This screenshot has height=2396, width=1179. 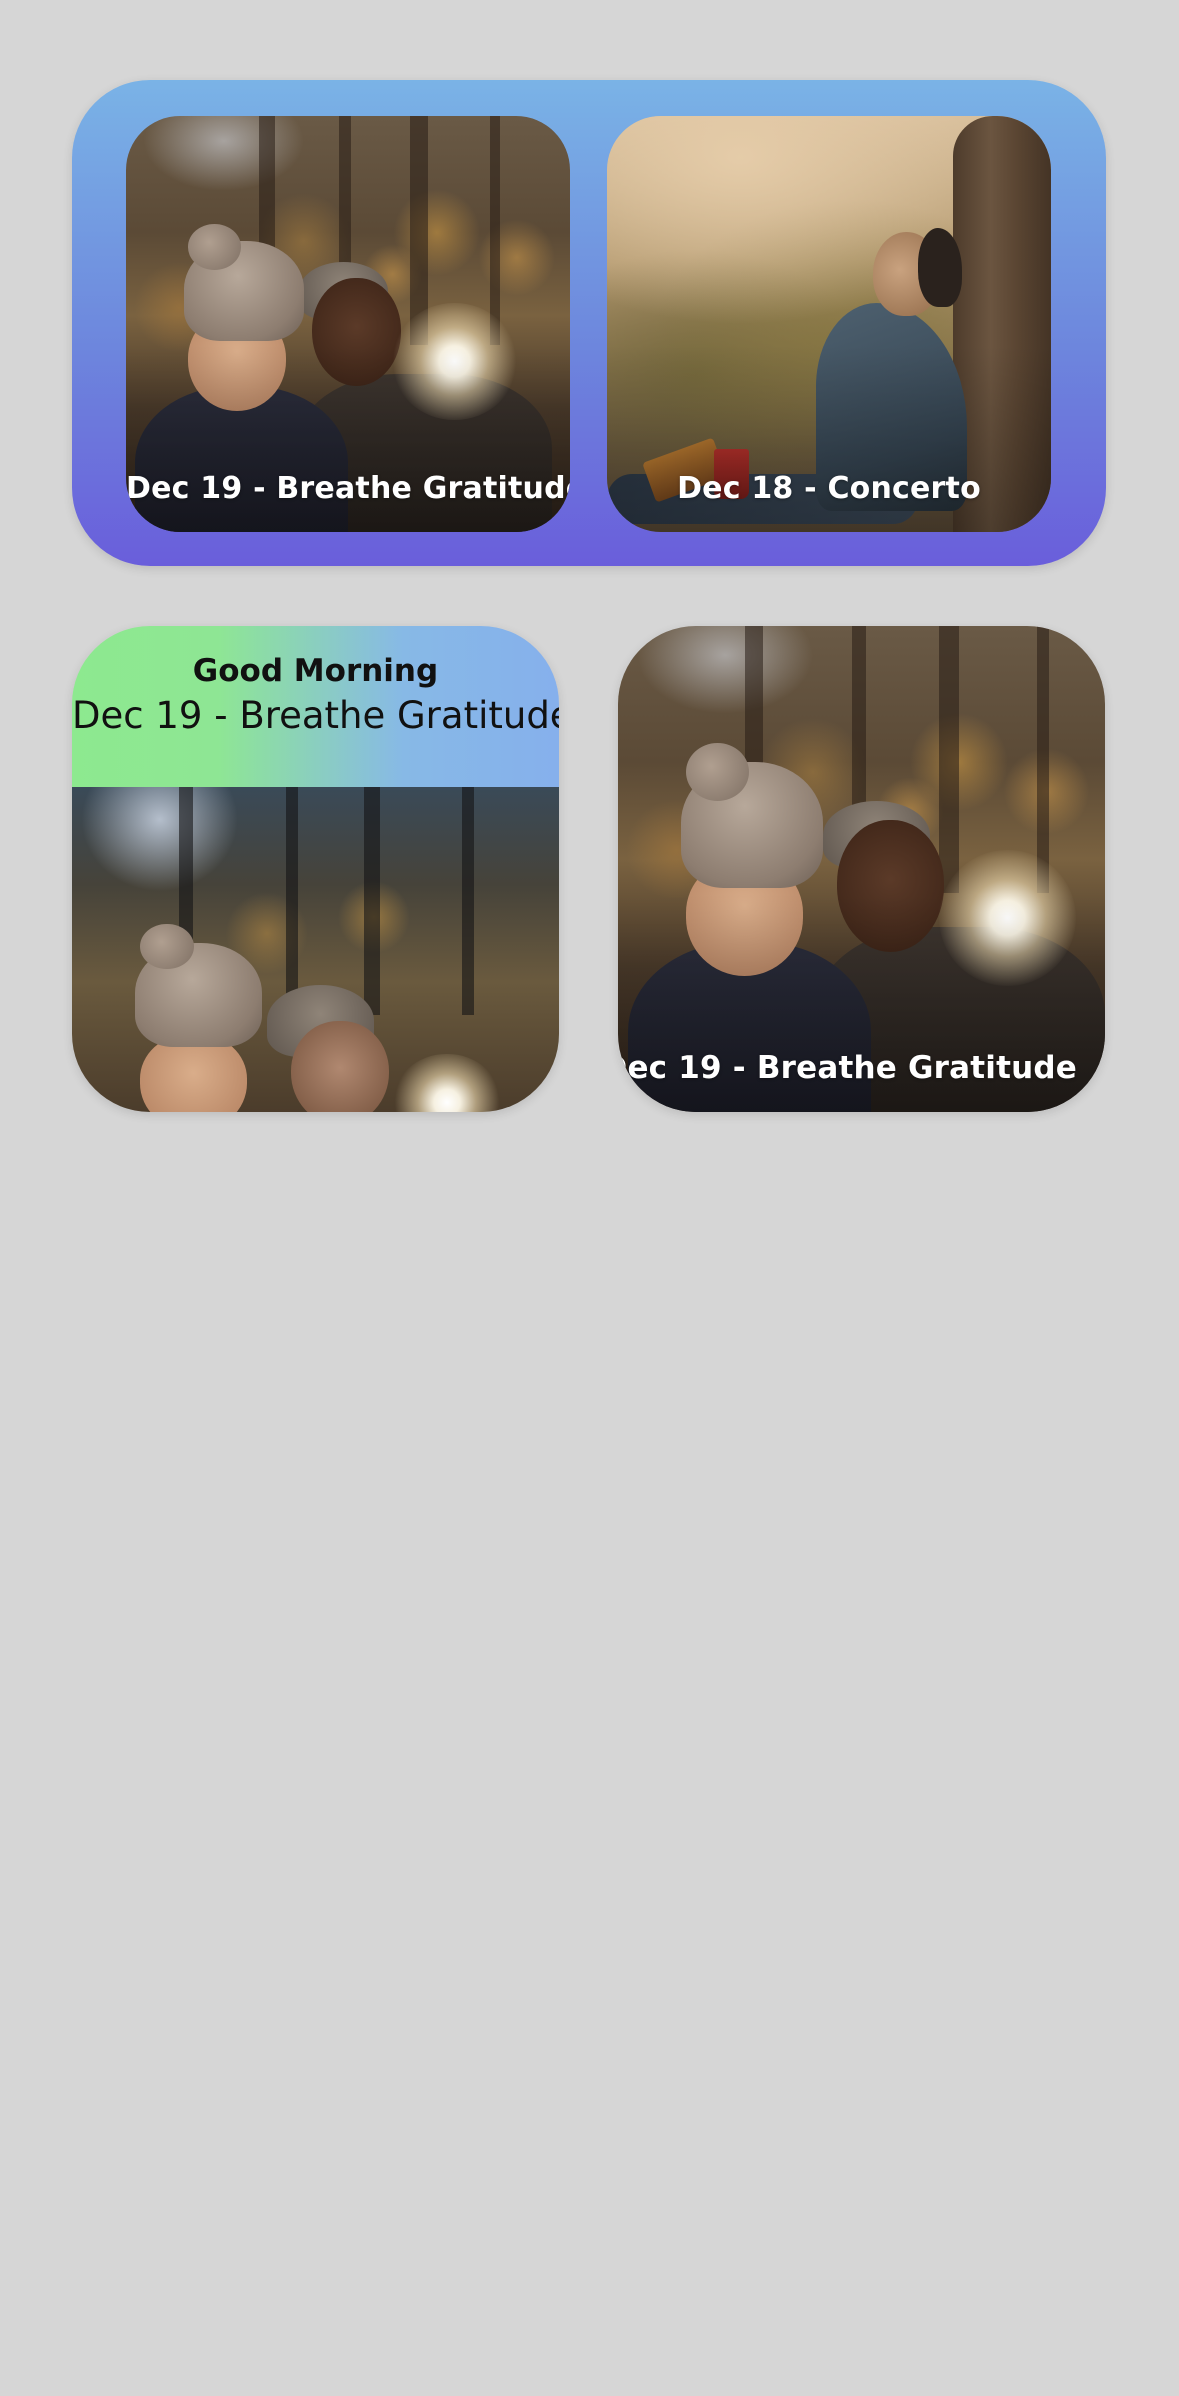 What do you see at coordinates (829, 488) in the screenshot?
I see `tile-caption: Dec 18 - Concerto` at bounding box center [829, 488].